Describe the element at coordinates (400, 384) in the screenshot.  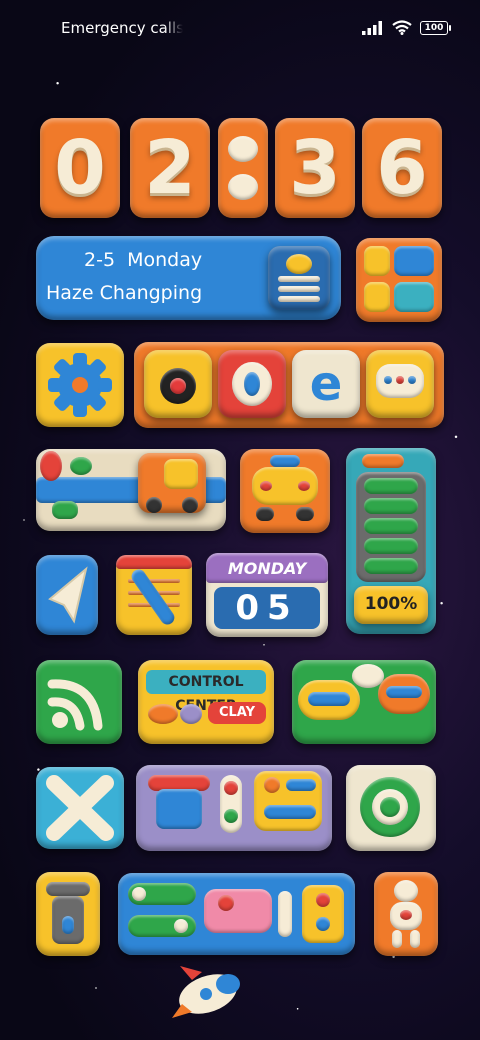
I see `messages-icon` at that location.